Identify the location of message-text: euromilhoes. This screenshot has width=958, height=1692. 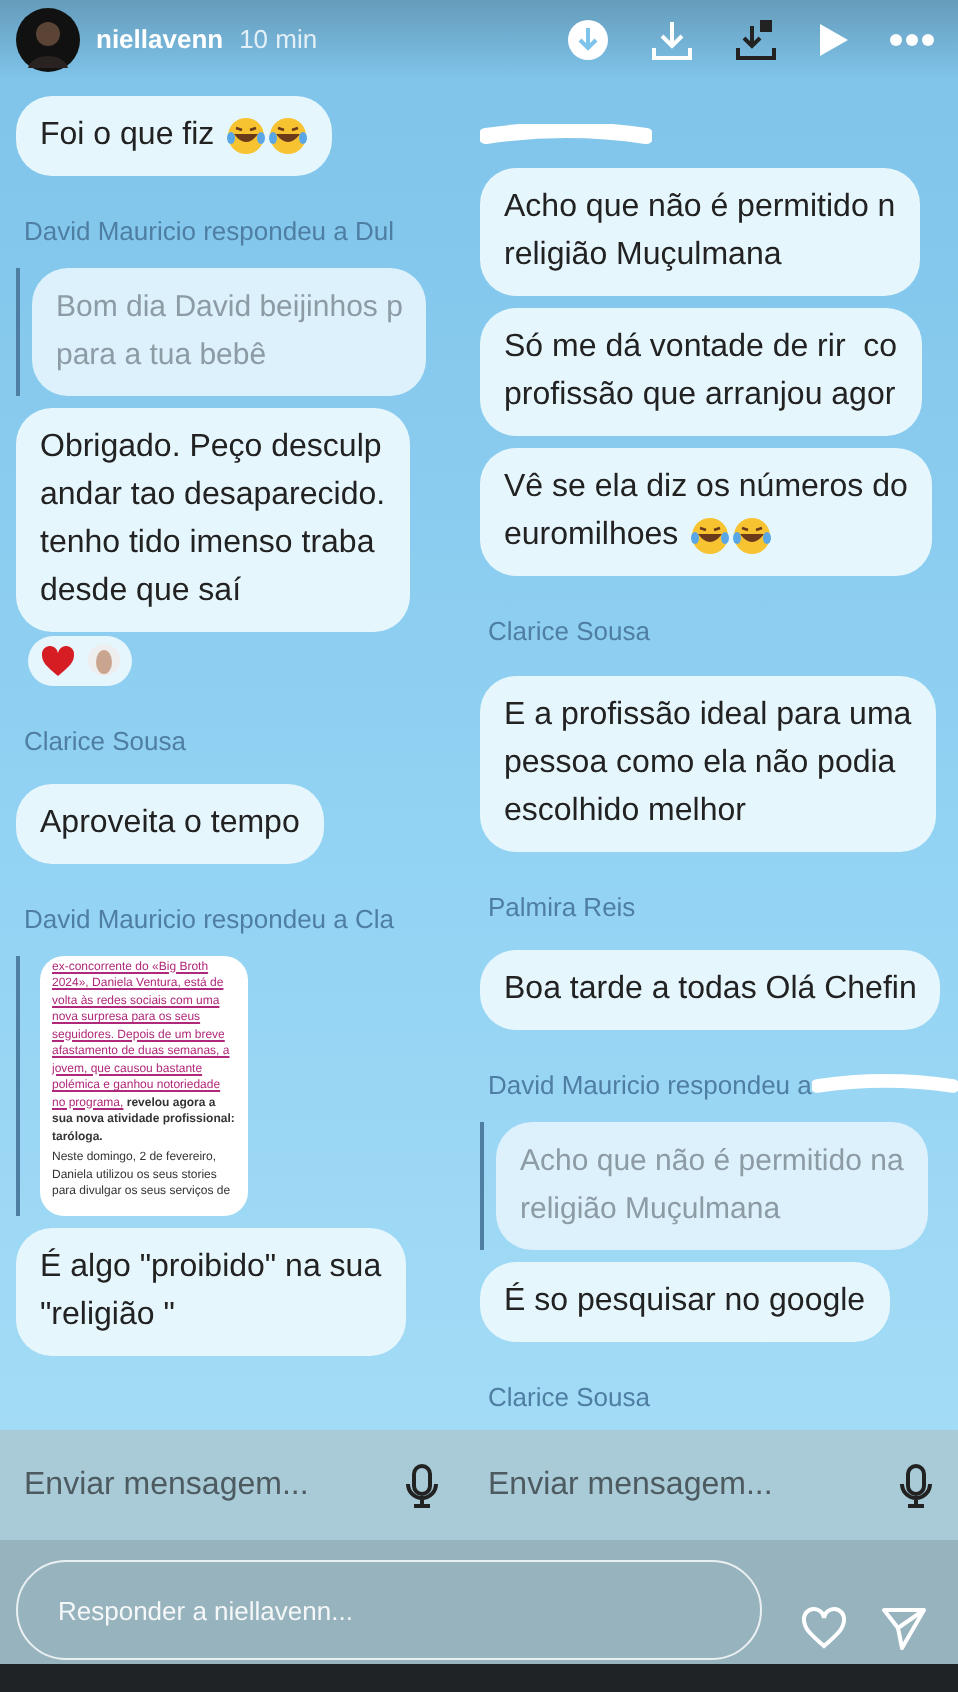
(591, 536).